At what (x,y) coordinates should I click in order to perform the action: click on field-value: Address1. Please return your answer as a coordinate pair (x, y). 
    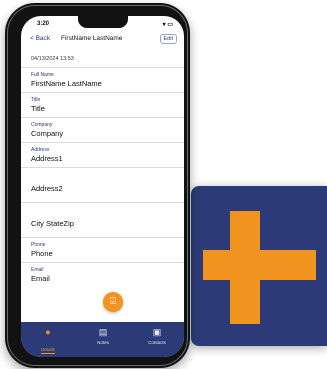
    Looking at the image, I should click on (47, 158).